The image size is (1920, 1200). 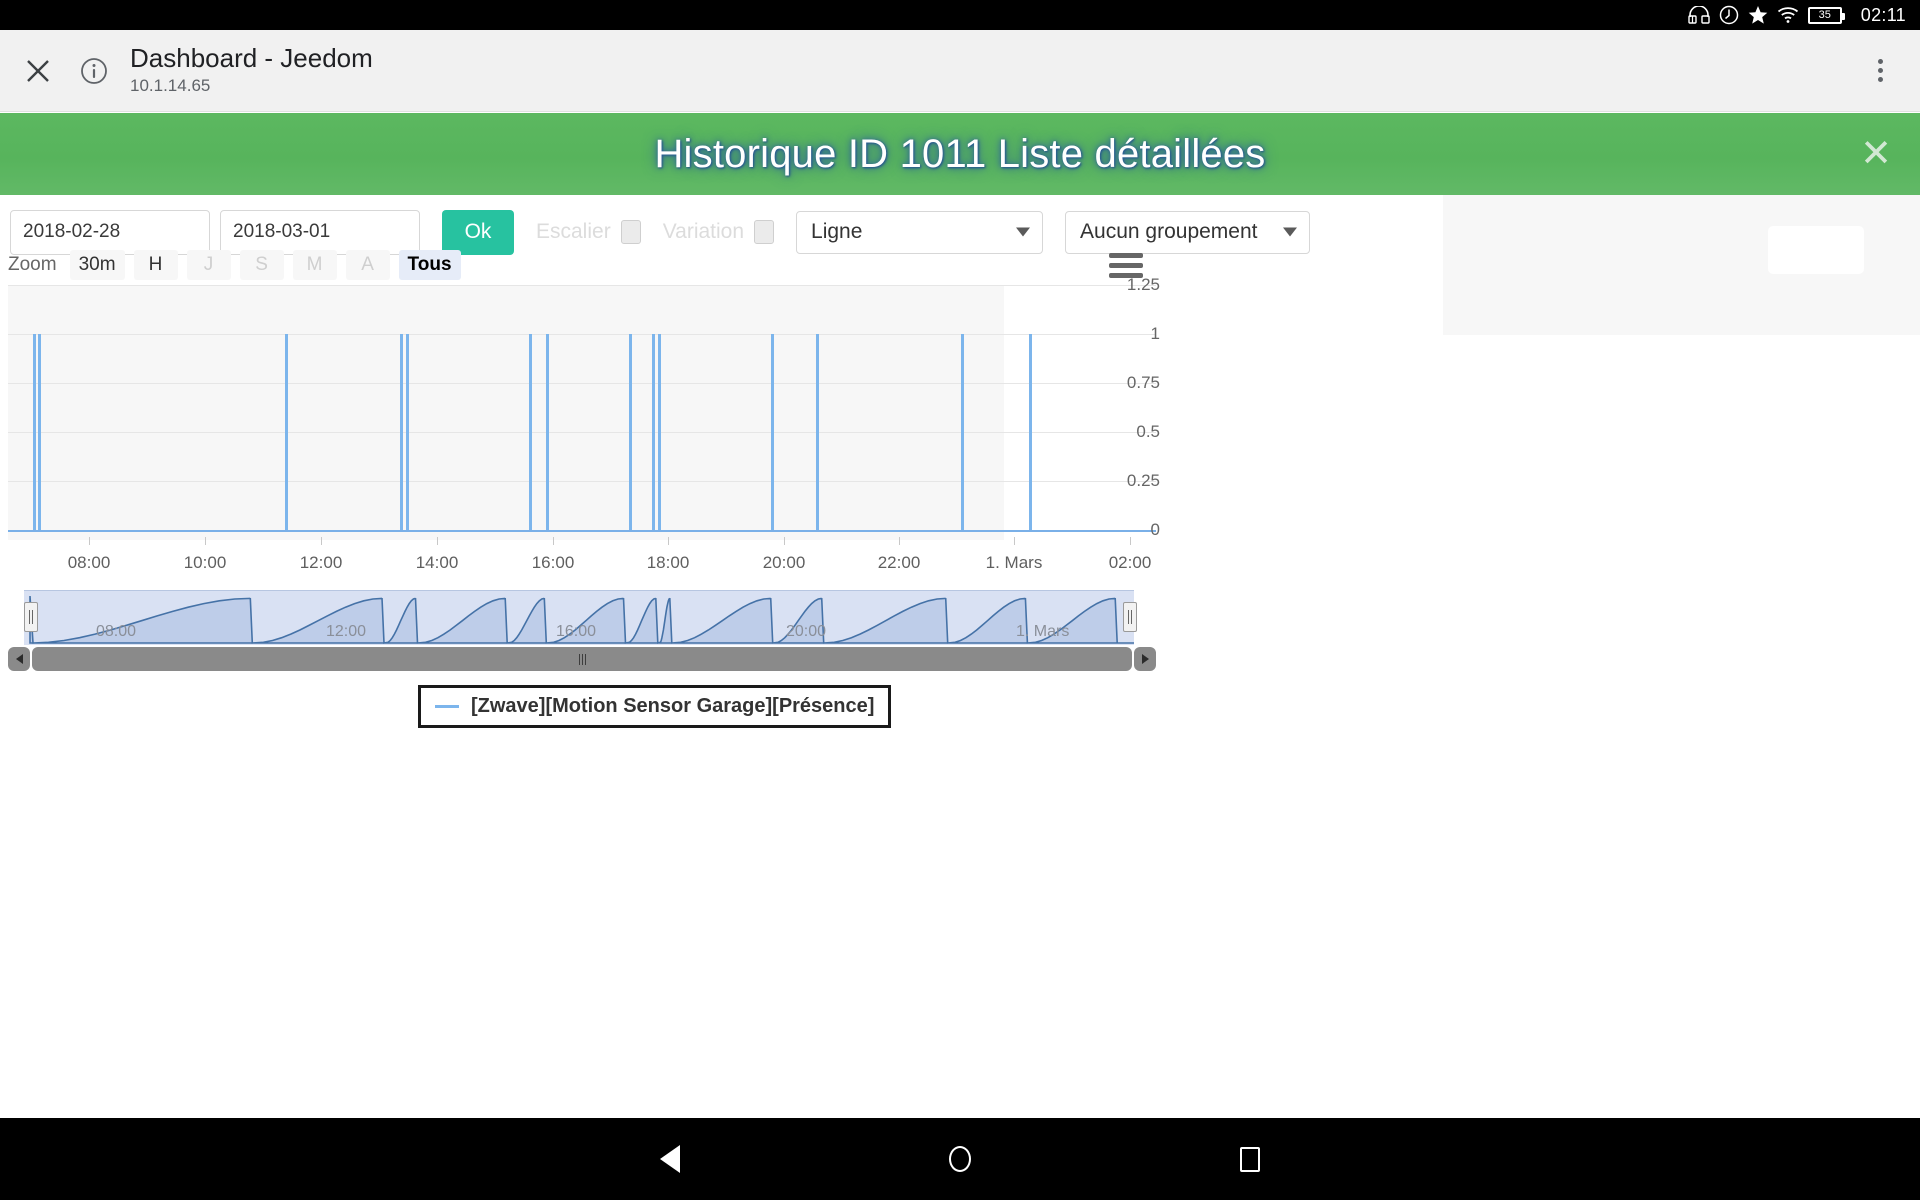 I want to click on y-axis-tick-label: 0.5, so click(x=1148, y=431).